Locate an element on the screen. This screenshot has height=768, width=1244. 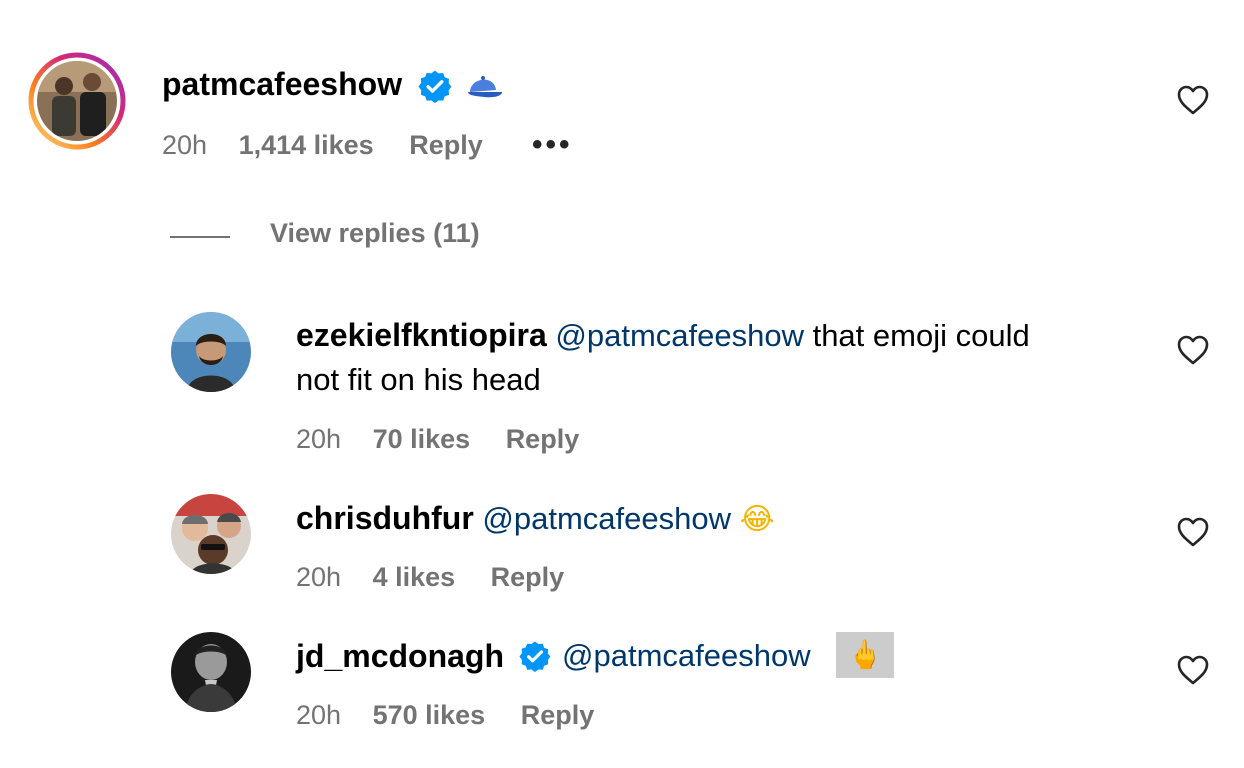
comment-username: patmcafeeshow is located at coordinates (282, 84).